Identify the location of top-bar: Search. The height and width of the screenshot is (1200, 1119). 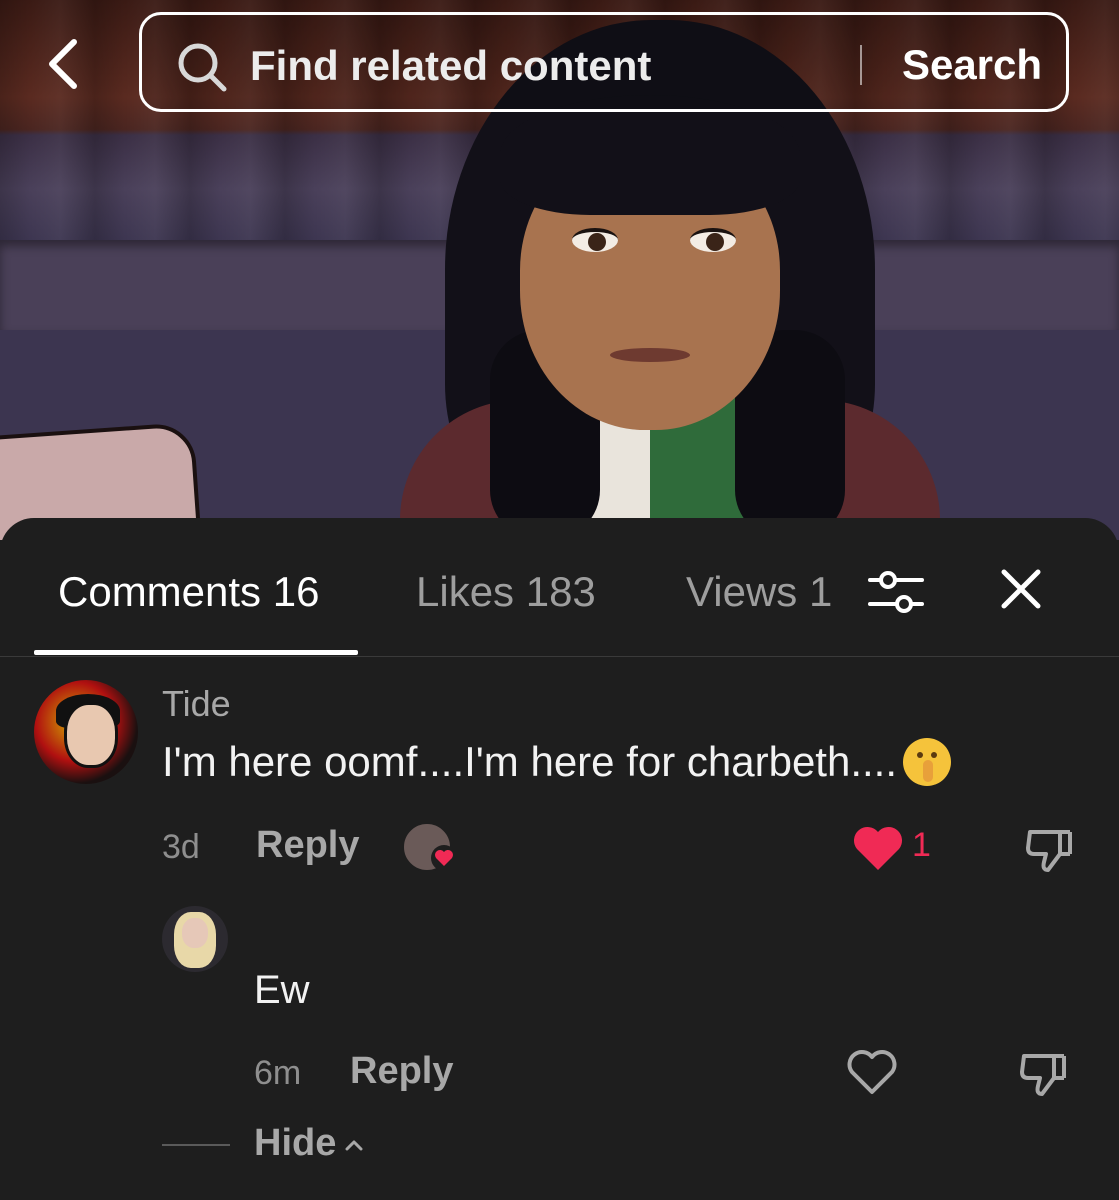
(559, 65).